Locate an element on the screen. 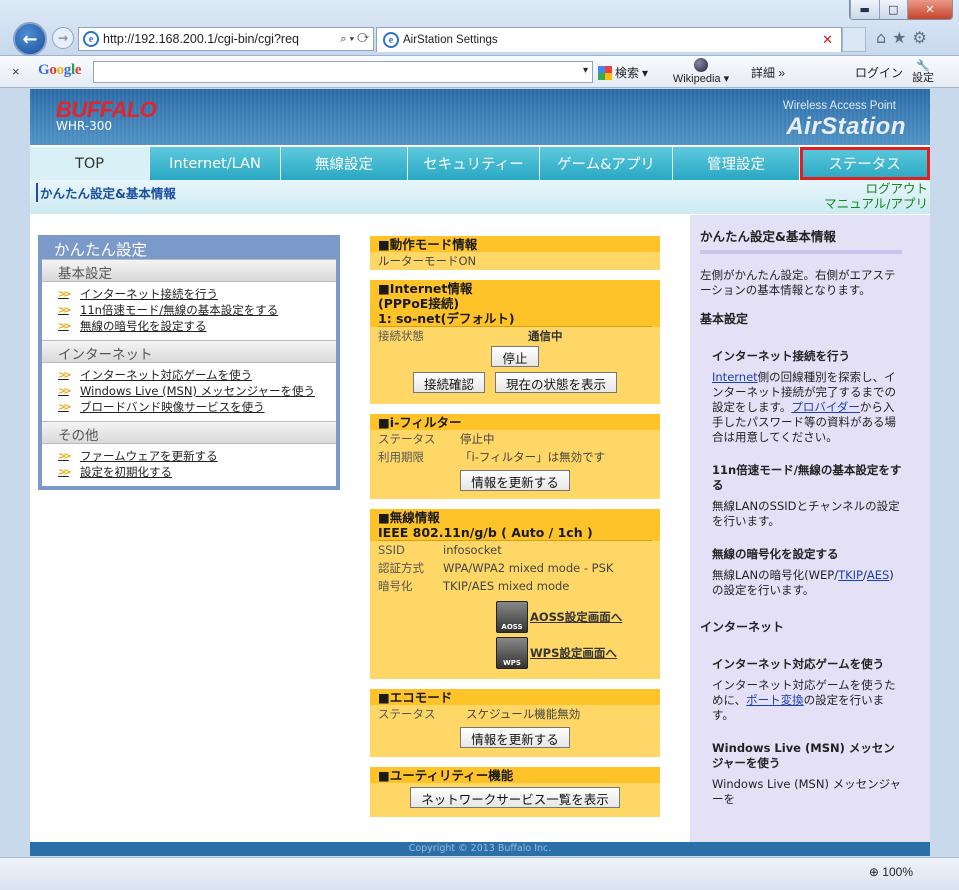  ssid-label: SSID is located at coordinates (391, 550).